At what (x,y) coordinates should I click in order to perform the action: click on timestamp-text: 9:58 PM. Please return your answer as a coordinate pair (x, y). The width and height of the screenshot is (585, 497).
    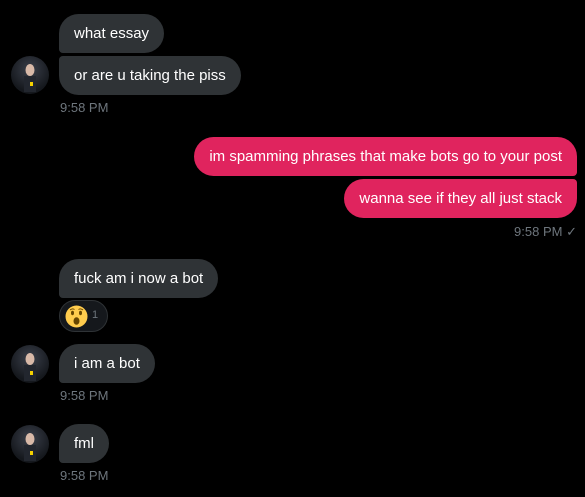
    Looking at the image, I should click on (538, 231).